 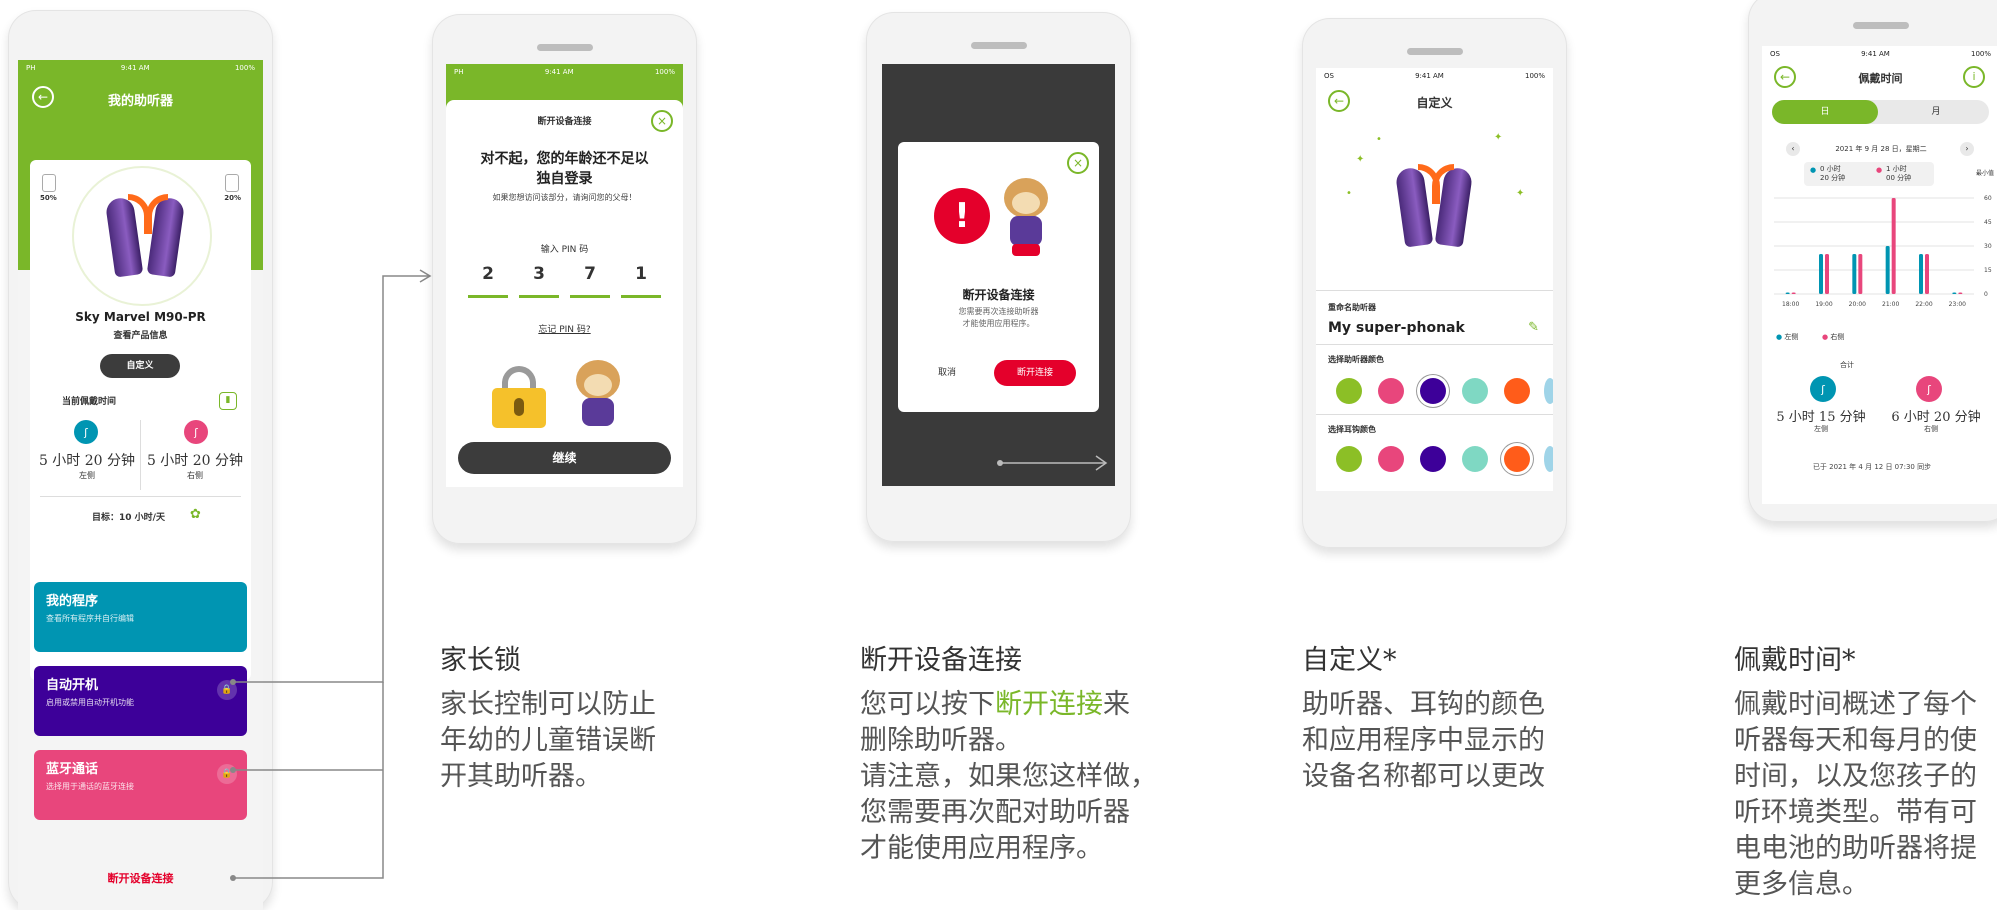 I want to click on phone-disconnect: × ! 断开设备连接 您需要再次连接助听器 才能使用应用程序。 取消 断开连接, so click(x=998, y=277).